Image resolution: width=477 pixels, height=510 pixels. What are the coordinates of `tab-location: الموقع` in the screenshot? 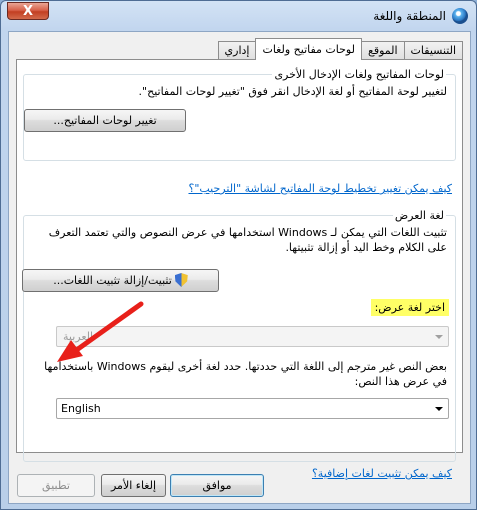 It's located at (382, 50).